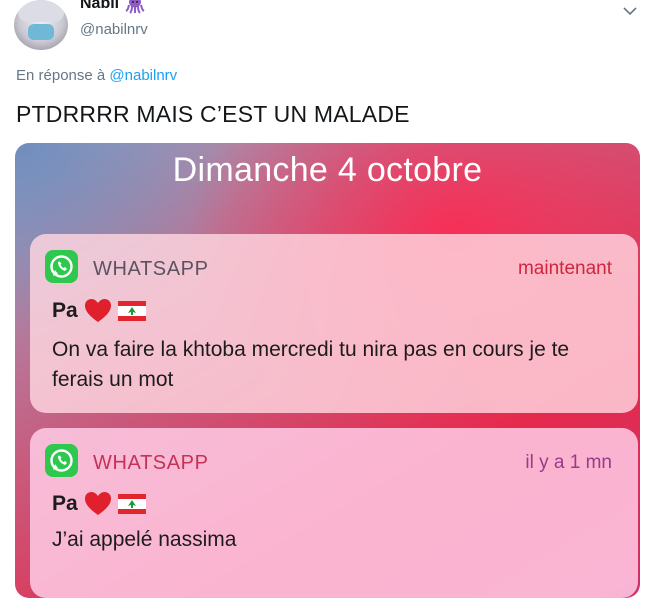 The height and width of the screenshot is (598, 651). Describe the element at coordinates (213, 114) in the screenshot. I see `tweet-text: PTDRRRR MAIS C’EST UN MALADE` at that location.